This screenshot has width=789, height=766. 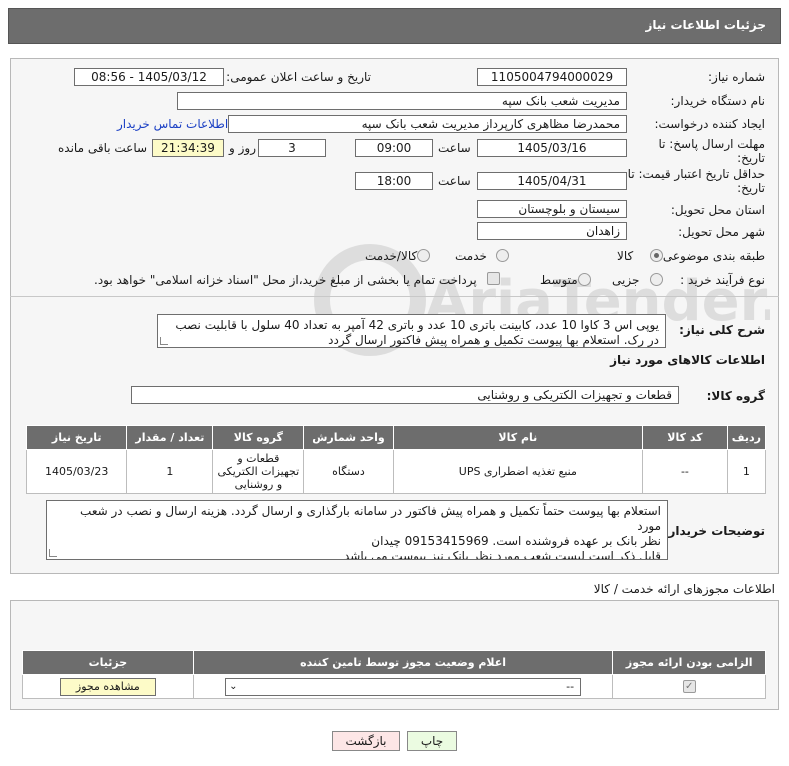 What do you see at coordinates (394, 26) in the screenshot?
I see `page-header: جزئیات اطلاعات نیاز` at bounding box center [394, 26].